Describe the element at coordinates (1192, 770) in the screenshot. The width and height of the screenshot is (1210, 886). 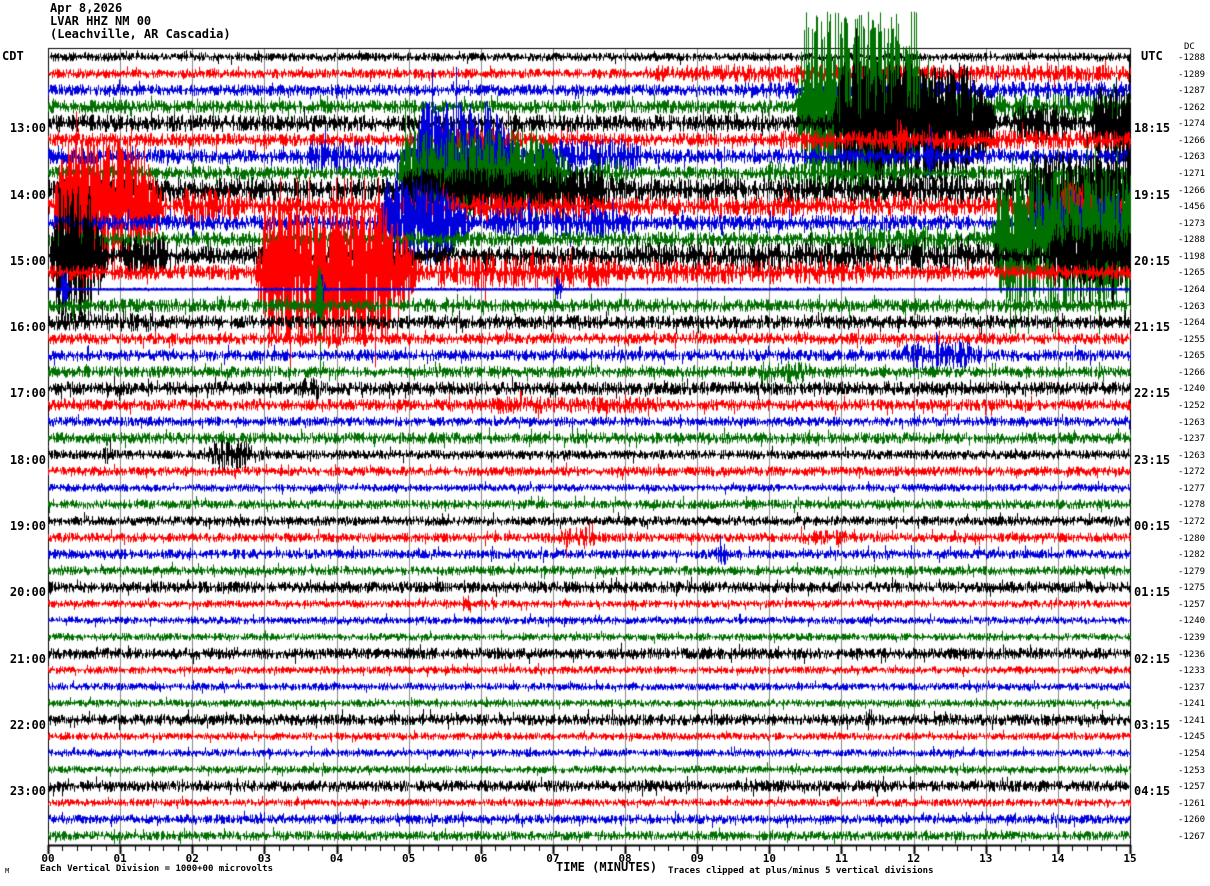
I see `dc-offset-value: -1253` at that location.